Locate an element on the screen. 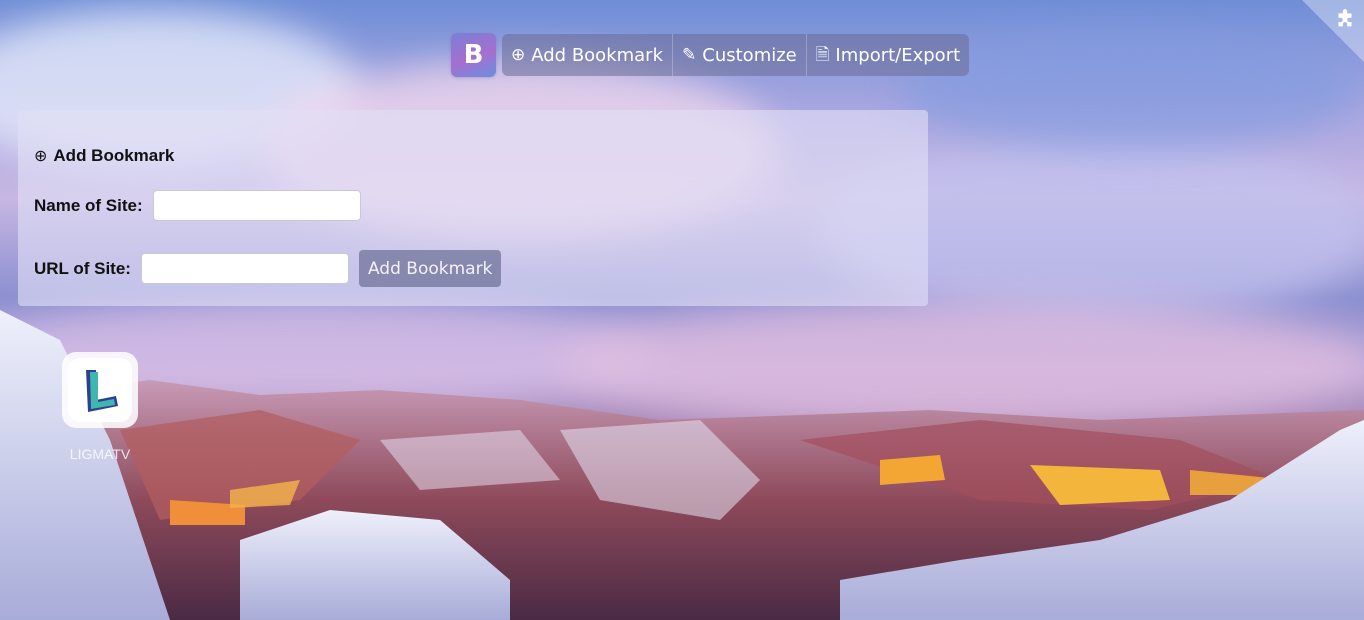  add-bookmark-button: ⊕ Add Bookmark is located at coordinates (588, 55).